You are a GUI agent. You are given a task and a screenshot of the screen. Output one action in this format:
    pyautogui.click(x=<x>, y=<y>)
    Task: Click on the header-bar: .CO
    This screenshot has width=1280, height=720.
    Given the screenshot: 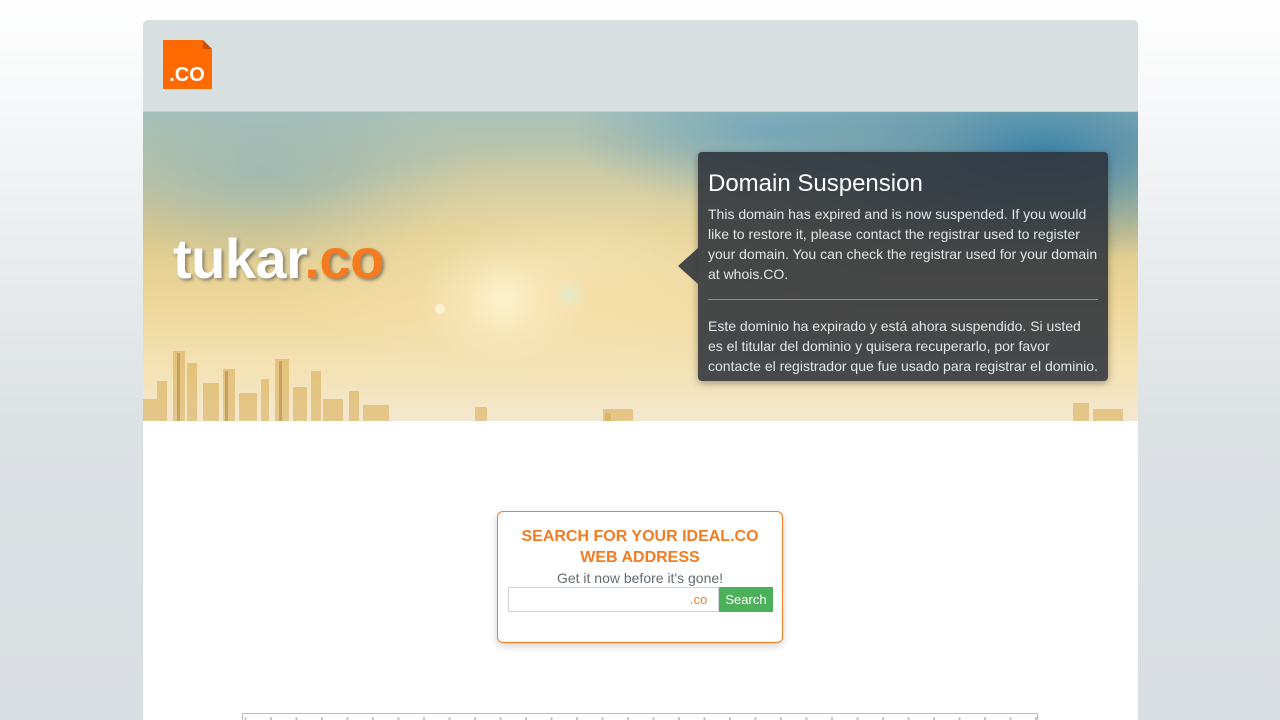 What is the action you would take?
    pyautogui.click(x=640, y=66)
    